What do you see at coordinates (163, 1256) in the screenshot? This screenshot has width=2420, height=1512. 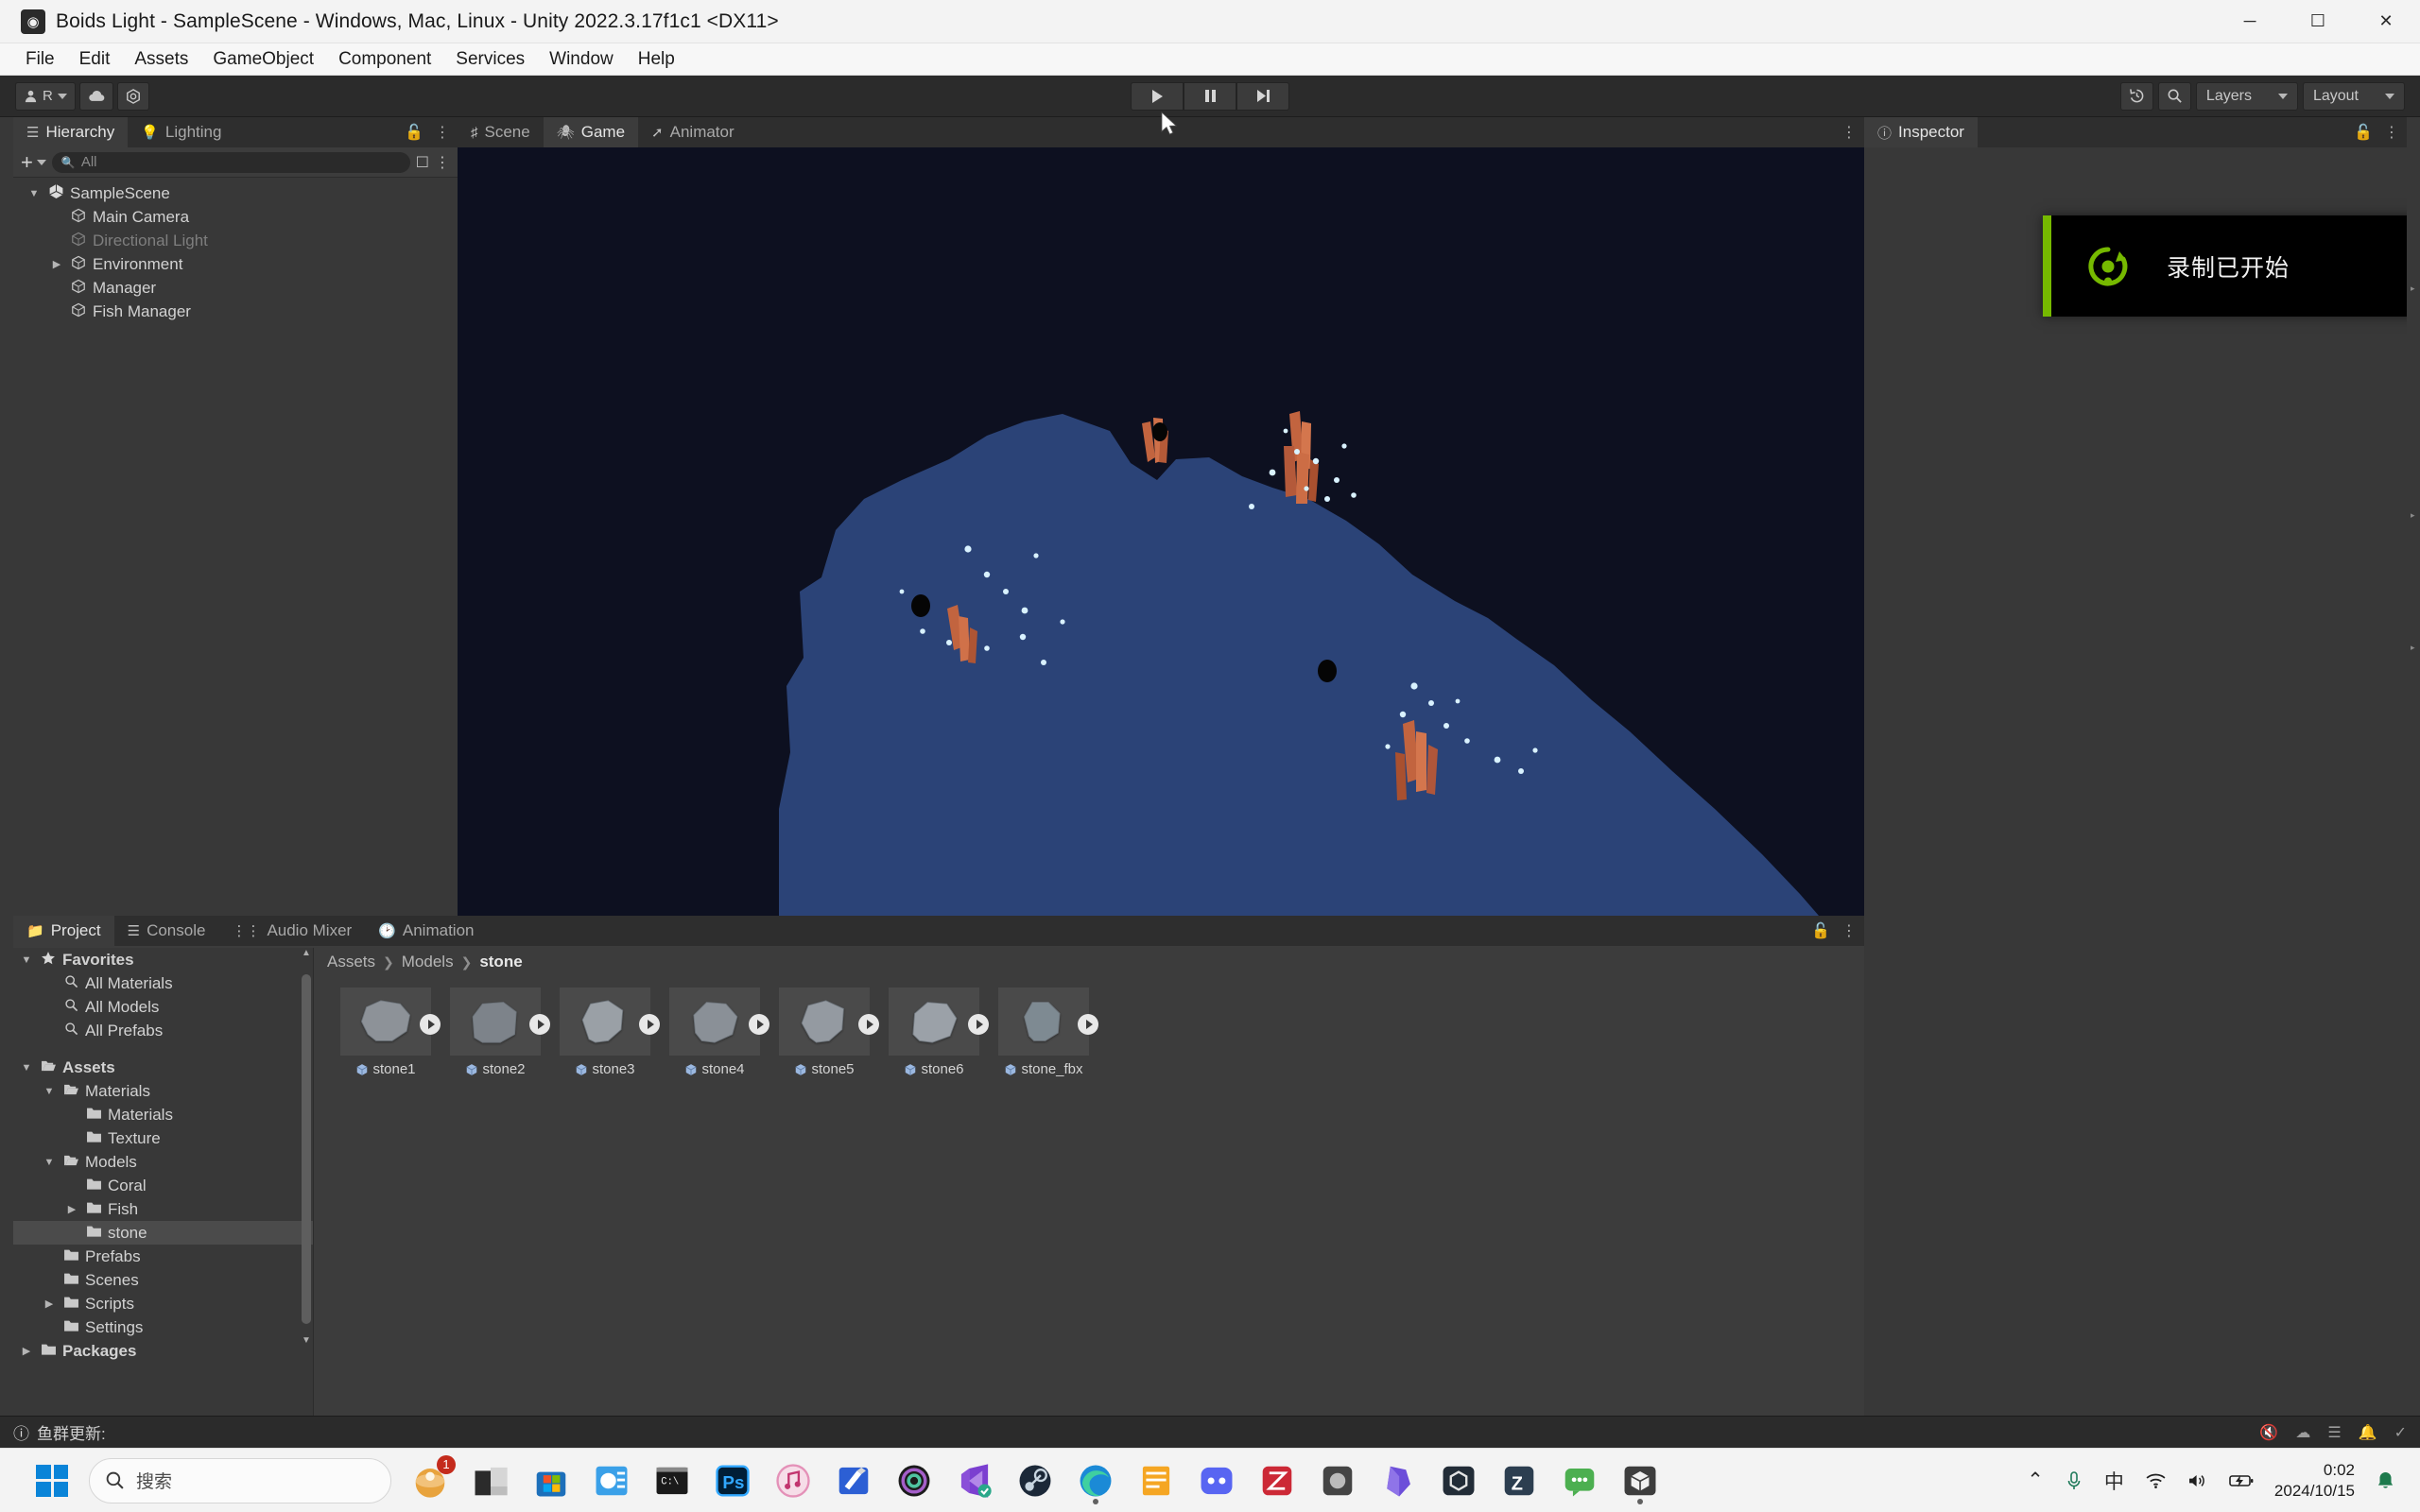 I see `project-tree-item-prefabs: Prefabs` at bounding box center [163, 1256].